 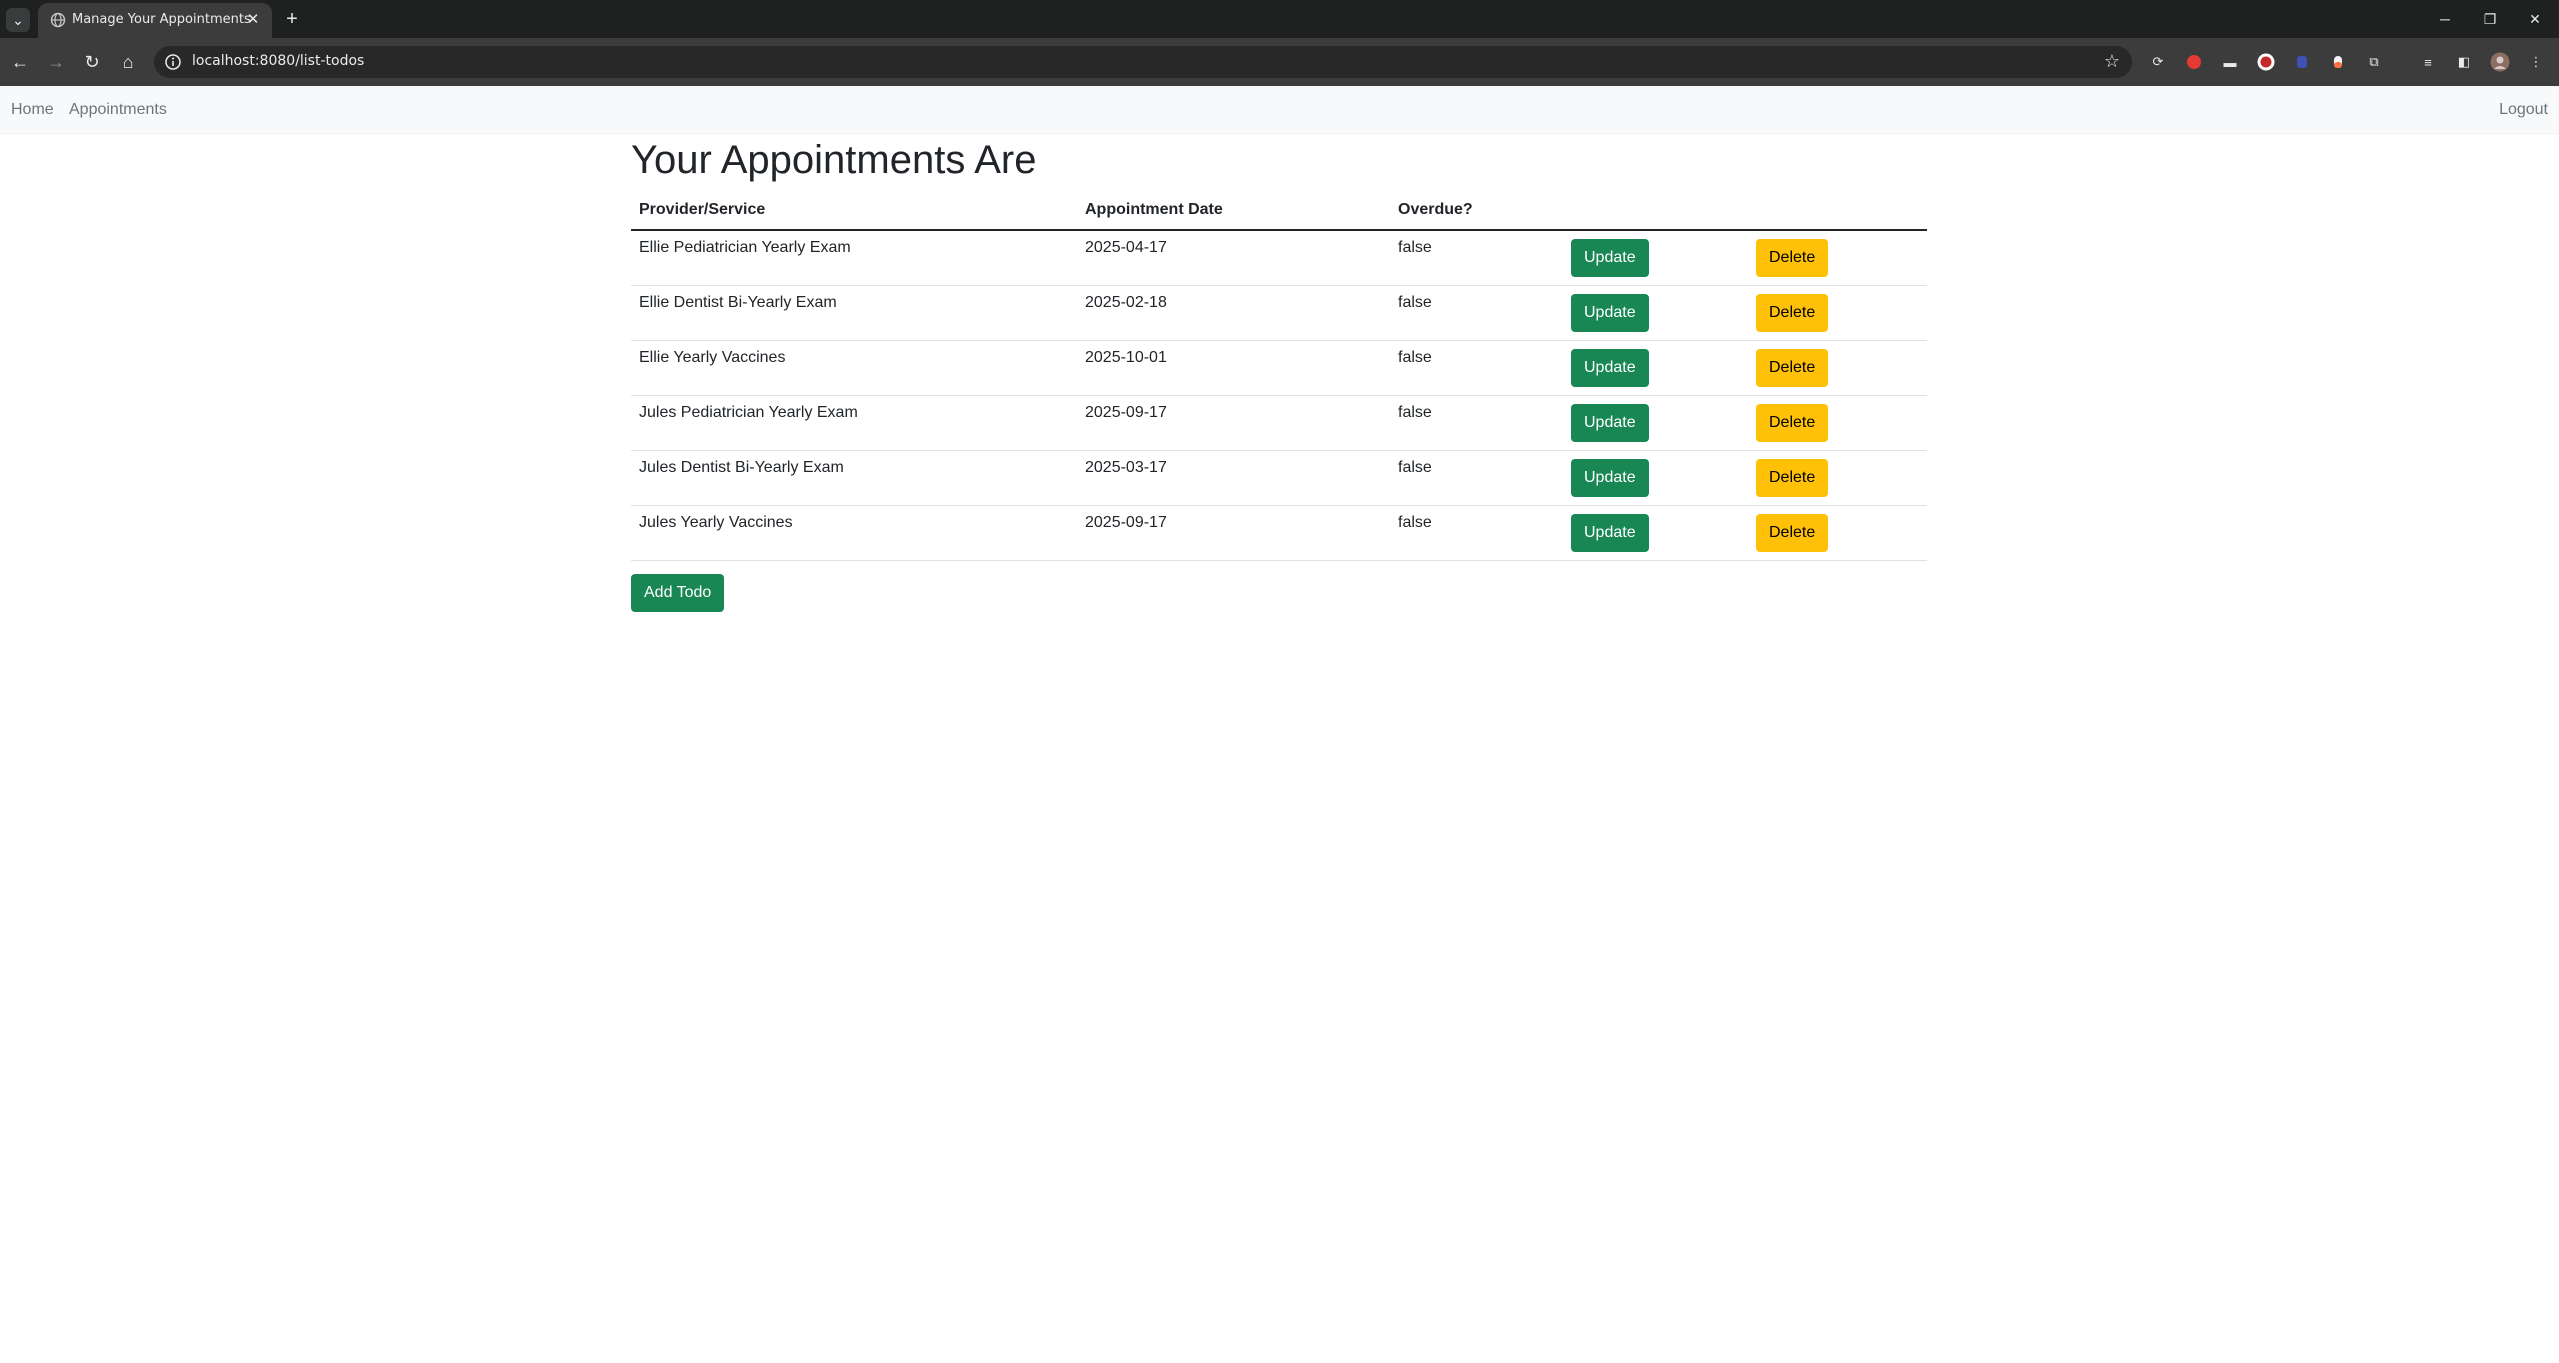 I want to click on column-header-delete, so click(x=1837, y=210).